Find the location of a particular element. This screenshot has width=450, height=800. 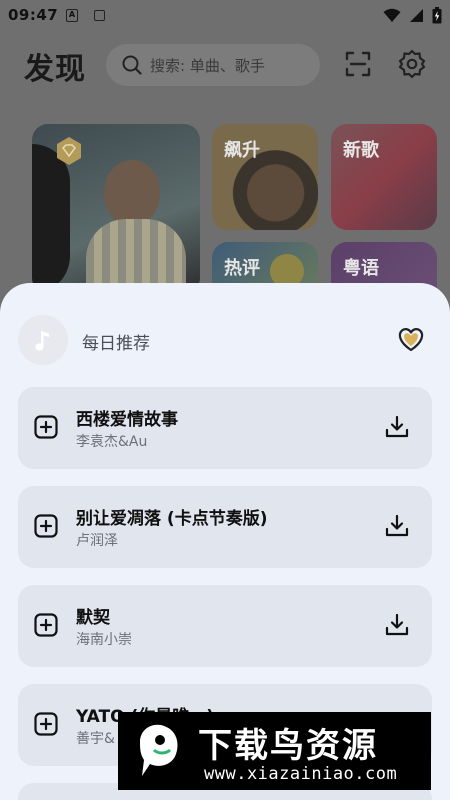

song-row: 别让爱凋落 (卡点节奏版) 卢润泽 is located at coordinates (225, 527).